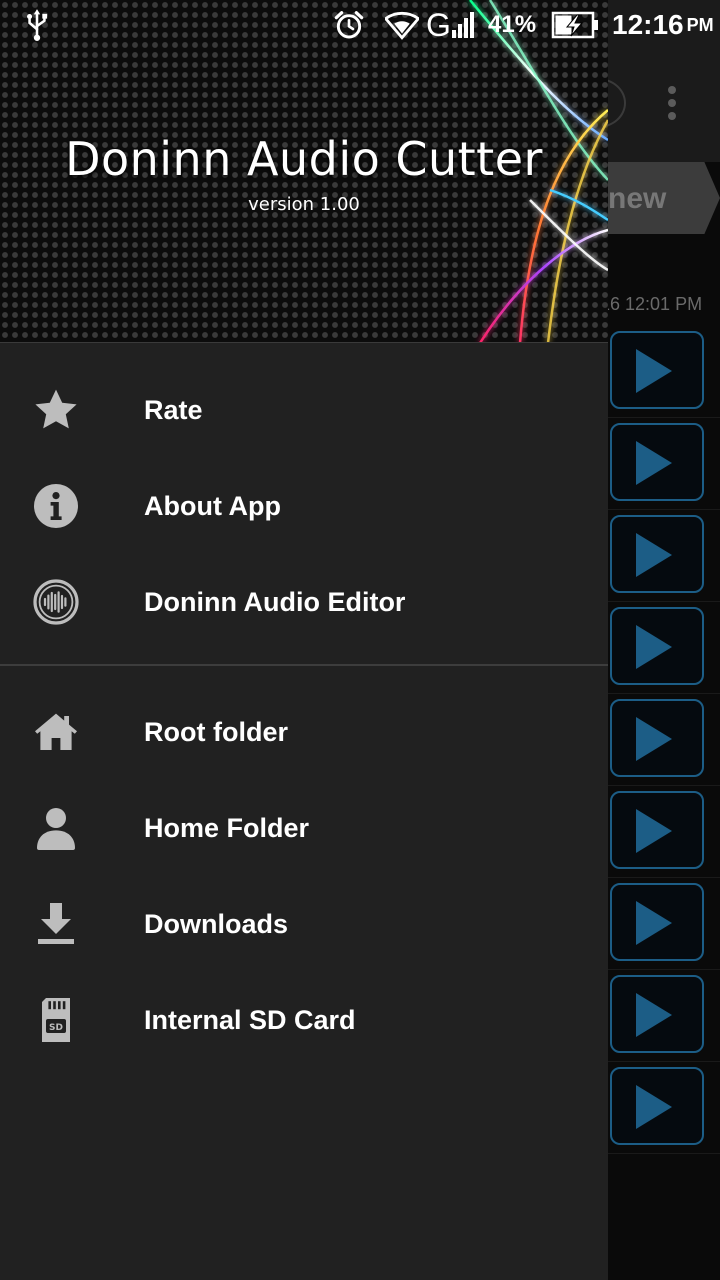 Image resolution: width=720 pixels, height=1280 pixels. What do you see at coordinates (700, 24) in the screenshot?
I see `clock-period: PM` at bounding box center [700, 24].